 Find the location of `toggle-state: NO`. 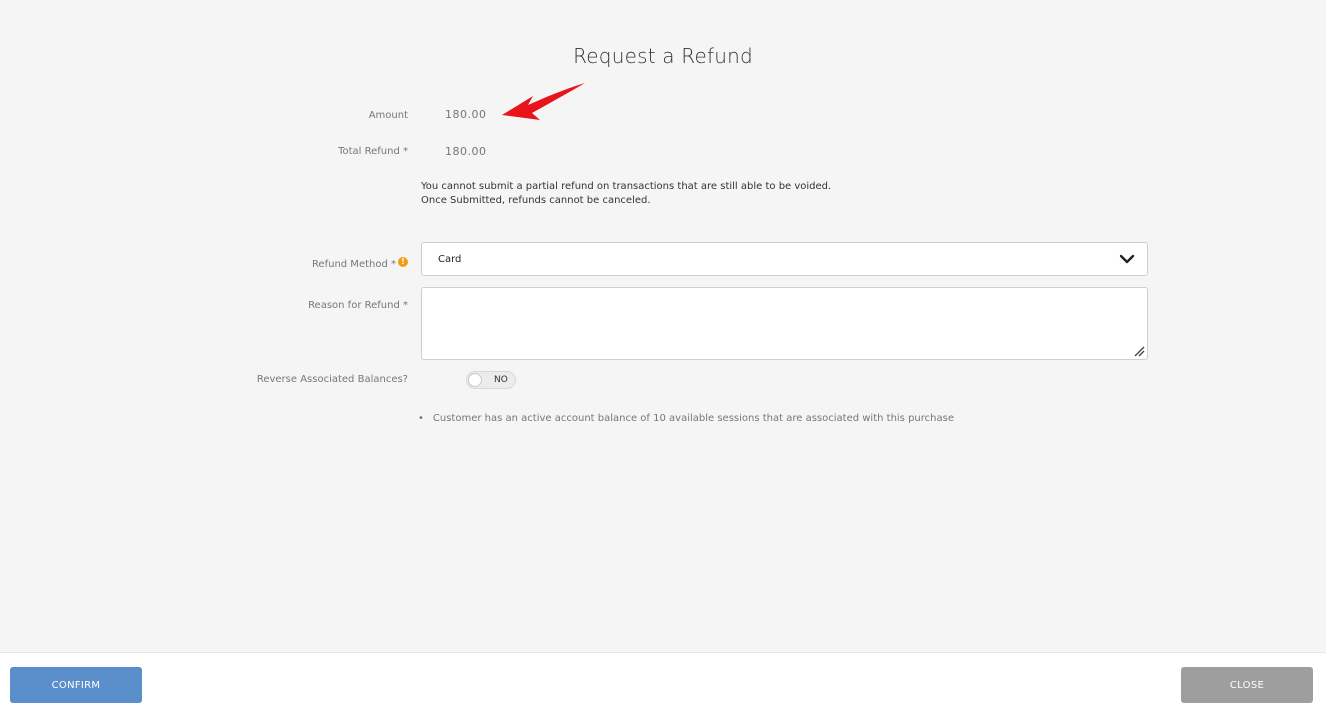

toggle-state: NO is located at coordinates (501, 380).